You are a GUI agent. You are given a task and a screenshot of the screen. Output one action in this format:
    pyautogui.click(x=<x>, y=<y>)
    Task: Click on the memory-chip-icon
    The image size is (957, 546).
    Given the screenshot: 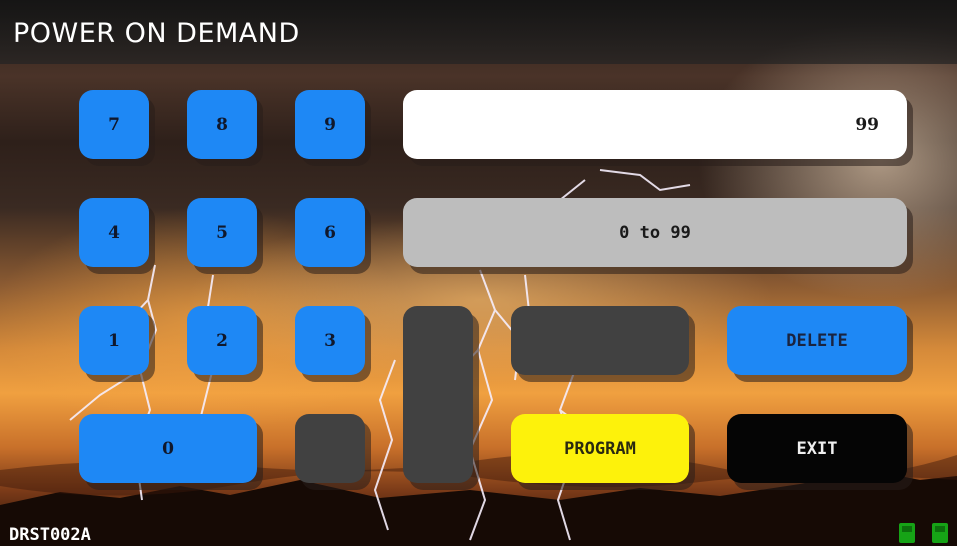 What is the action you would take?
    pyautogui.click(x=940, y=533)
    